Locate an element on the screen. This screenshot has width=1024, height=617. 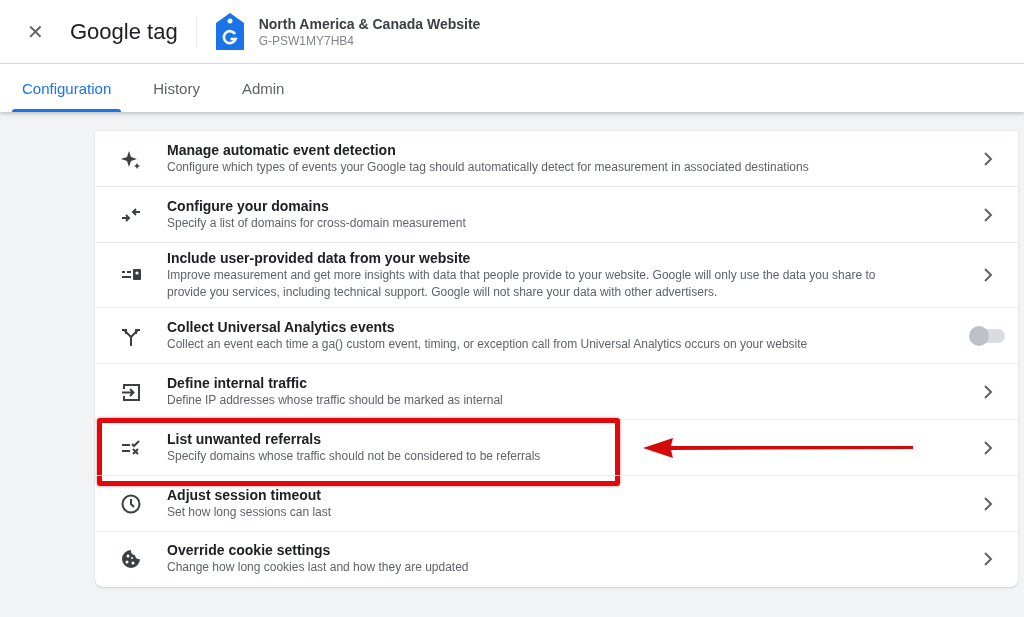
close-button: ✕ is located at coordinates (35, 31).